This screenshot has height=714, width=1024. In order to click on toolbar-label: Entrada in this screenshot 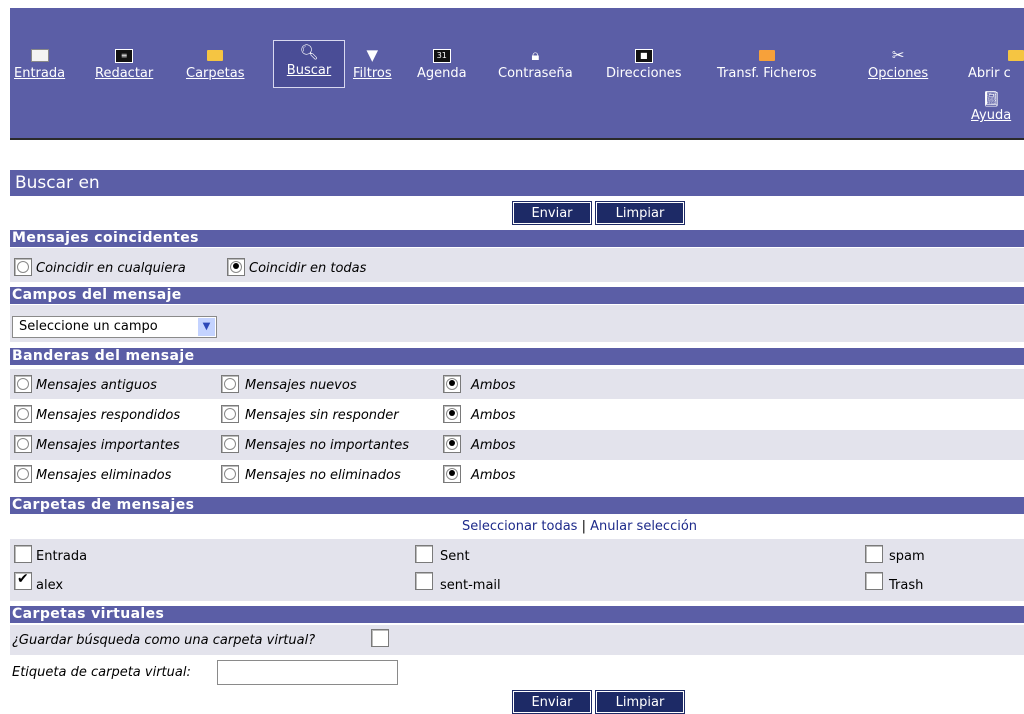, I will do `click(40, 73)`.